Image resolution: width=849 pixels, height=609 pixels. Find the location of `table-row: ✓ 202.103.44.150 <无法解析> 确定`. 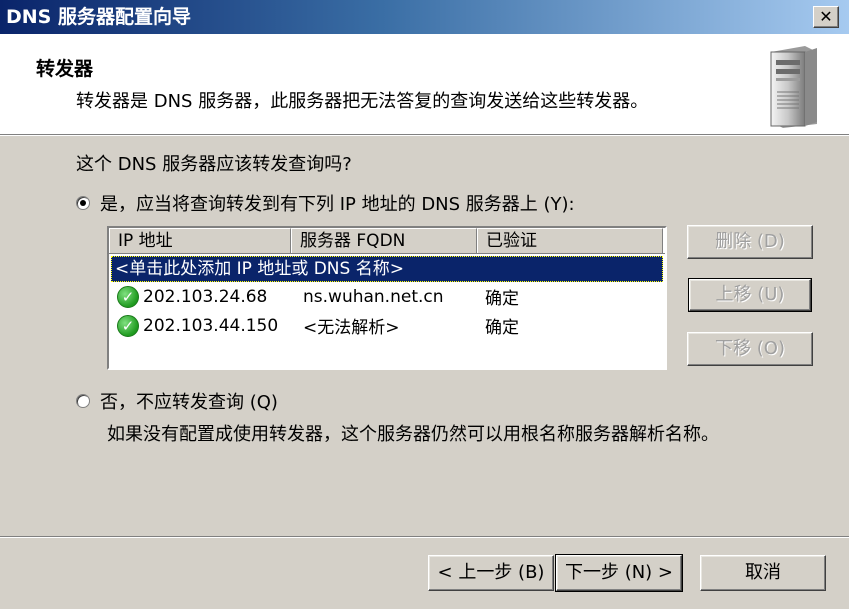

table-row: ✓ 202.103.44.150 <无法解析> 确定 is located at coordinates (387, 325).